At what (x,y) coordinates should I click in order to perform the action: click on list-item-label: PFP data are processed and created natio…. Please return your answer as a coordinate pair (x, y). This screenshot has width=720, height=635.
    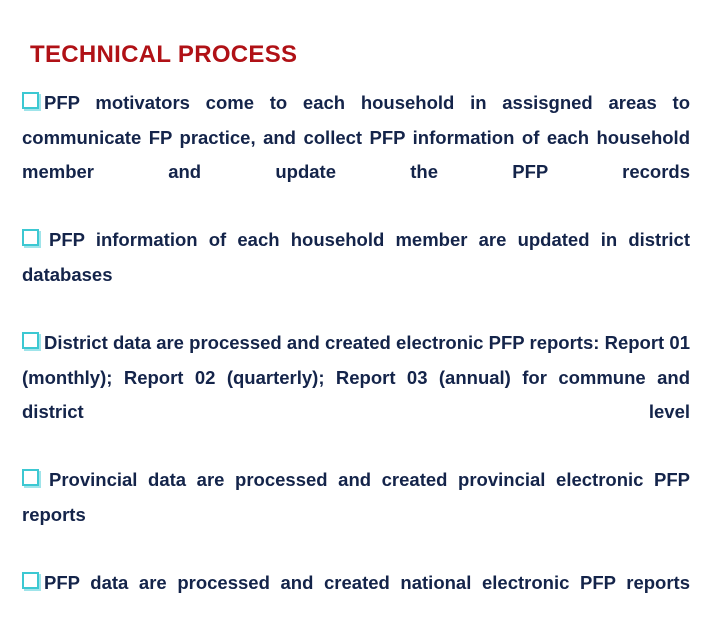
    Looking at the image, I should click on (367, 582).